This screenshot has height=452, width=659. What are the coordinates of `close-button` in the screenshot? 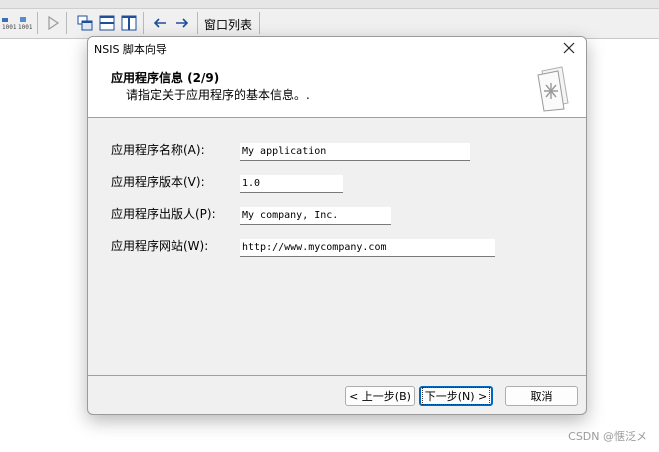 It's located at (569, 48).